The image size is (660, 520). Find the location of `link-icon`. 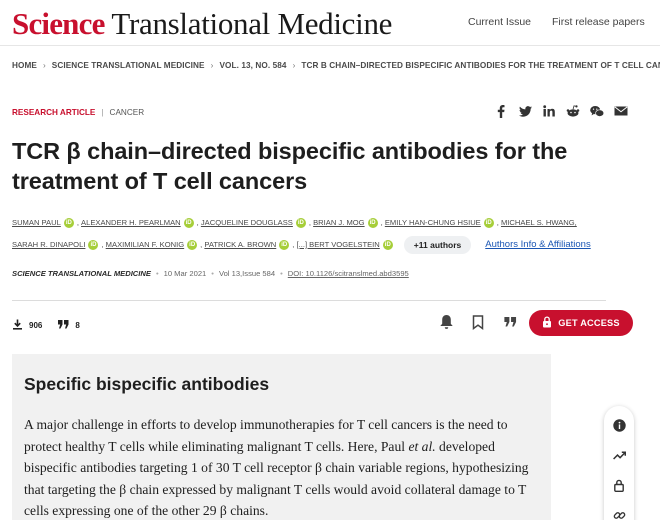

link-icon is located at coordinates (619, 514).